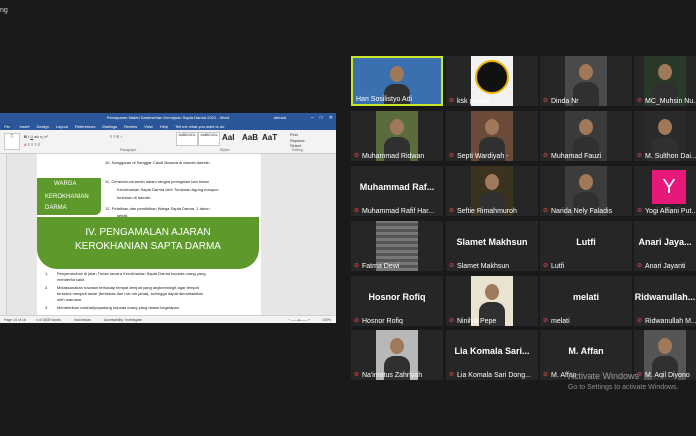 This screenshot has height=436, width=696. I want to click on tab-review: Review, so click(130, 126).